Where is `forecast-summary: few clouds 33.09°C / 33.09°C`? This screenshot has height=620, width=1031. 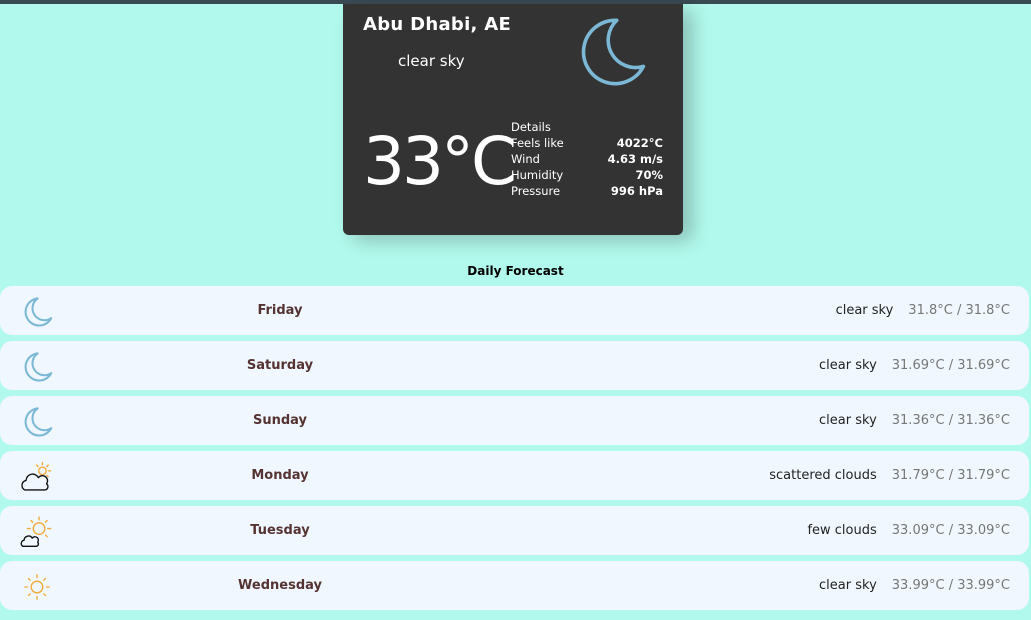
forecast-summary: few clouds 33.09°C / 33.09°C is located at coordinates (908, 530).